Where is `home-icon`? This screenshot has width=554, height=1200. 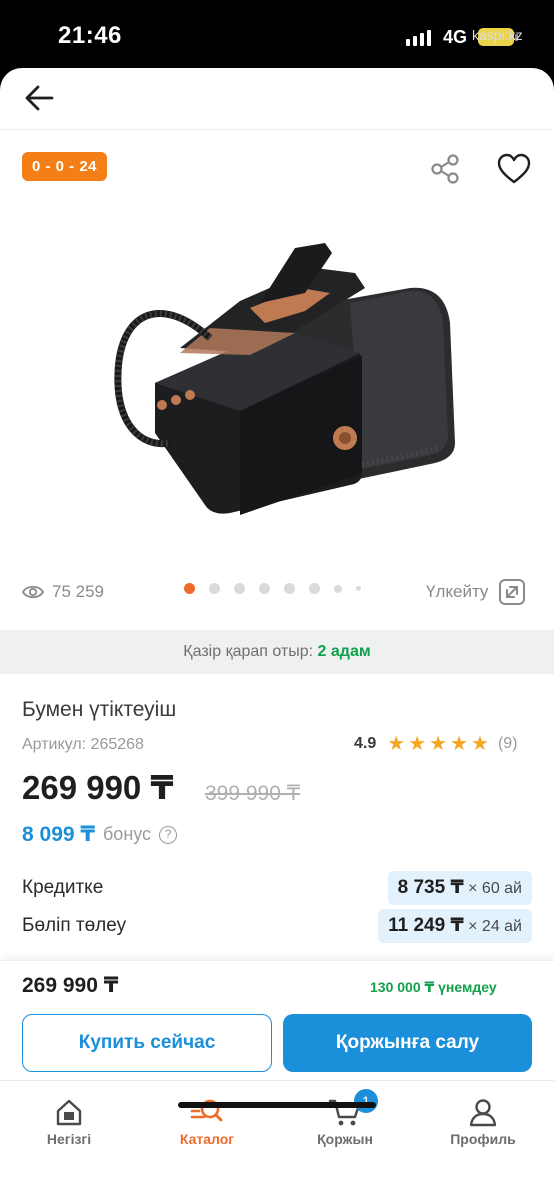
home-icon is located at coordinates (69, 1112).